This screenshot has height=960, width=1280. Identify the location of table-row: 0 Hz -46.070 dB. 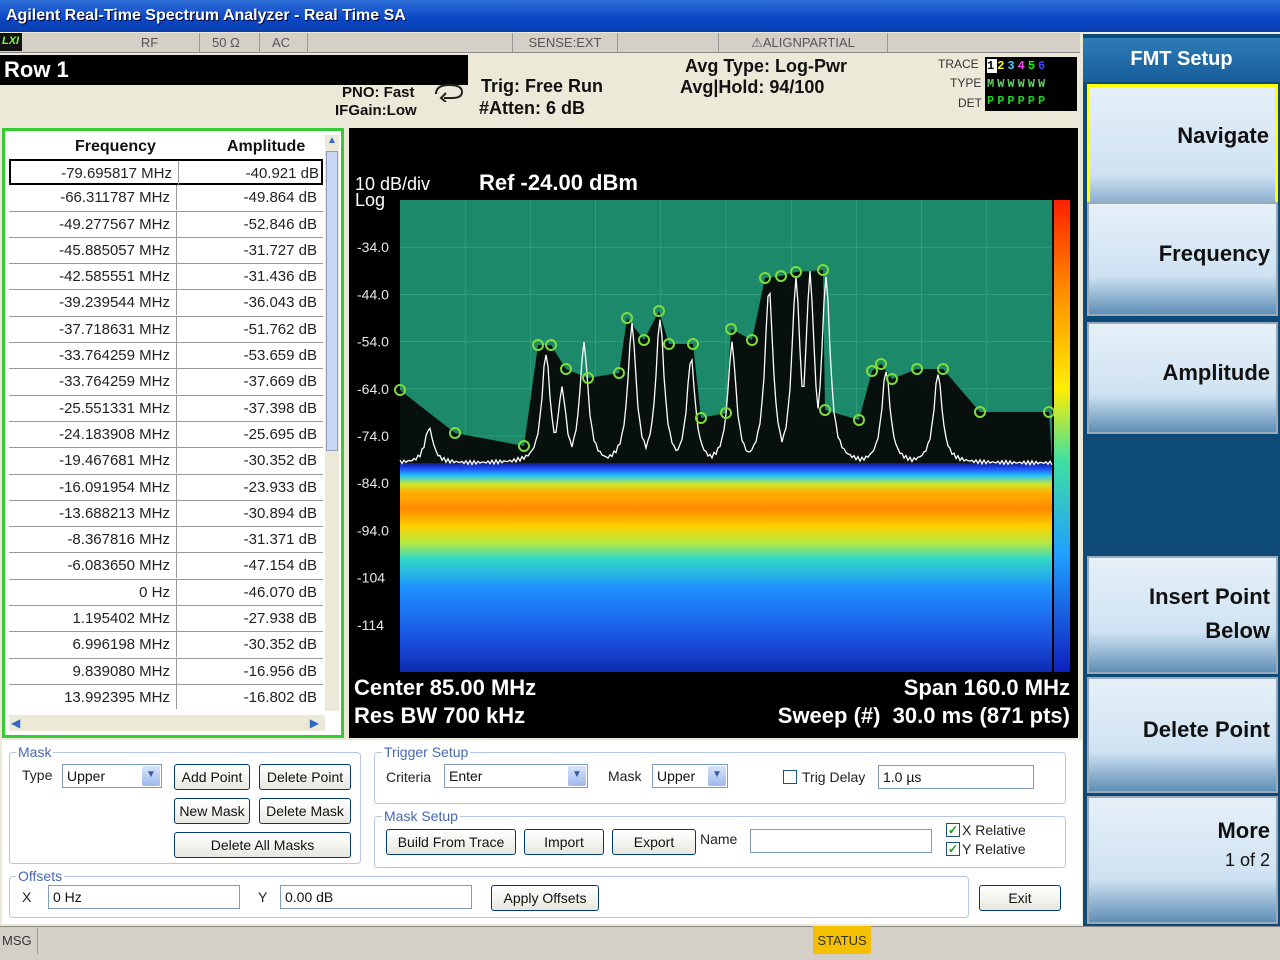
(166, 593).